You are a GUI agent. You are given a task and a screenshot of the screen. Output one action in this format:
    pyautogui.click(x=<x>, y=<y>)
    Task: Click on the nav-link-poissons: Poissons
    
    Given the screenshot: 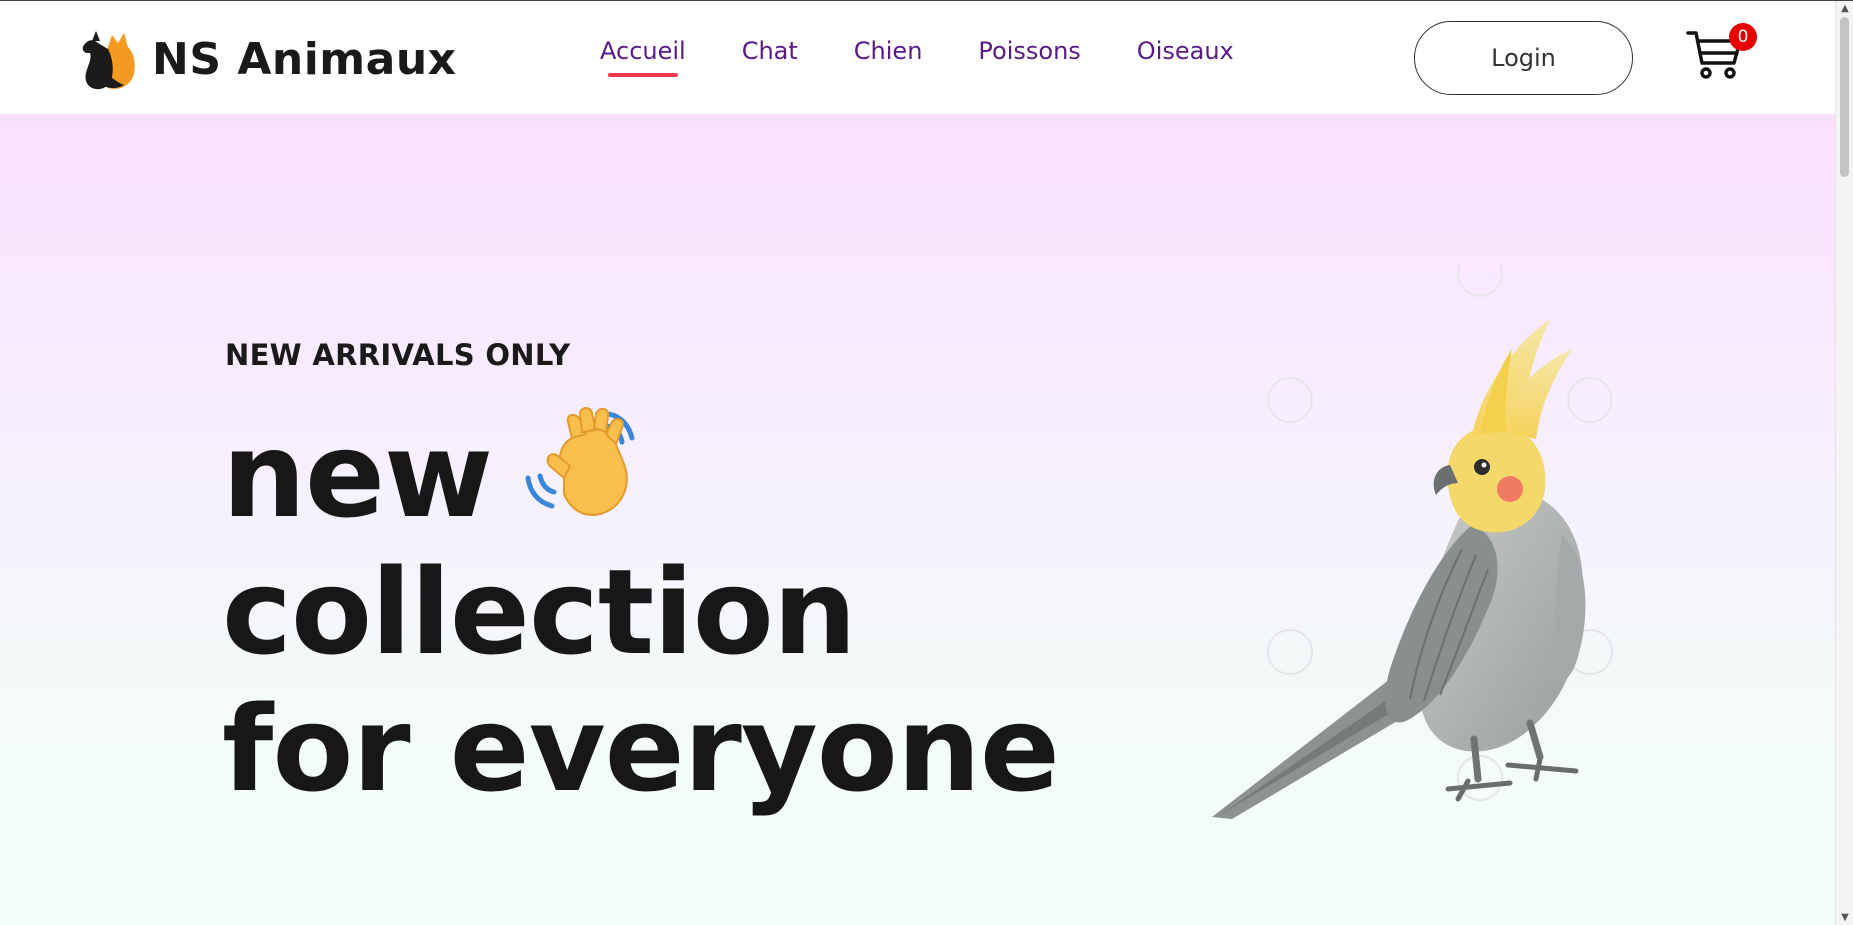 What is the action you would take?
    pyautogui.click(x=1029, y=51)
    